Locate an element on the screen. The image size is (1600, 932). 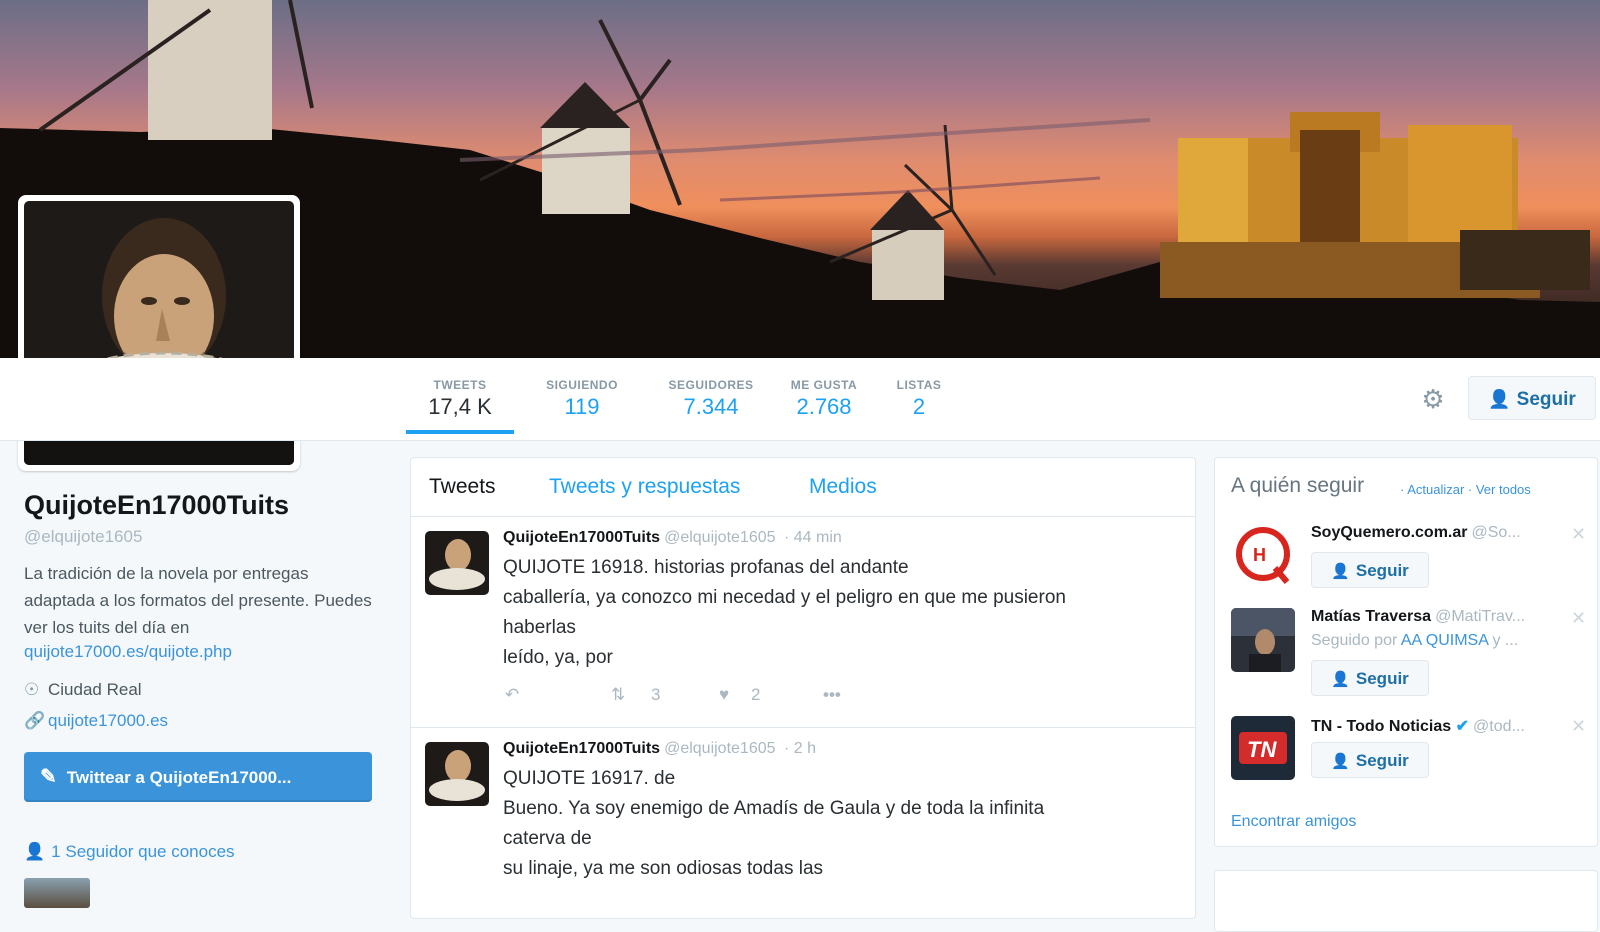
suggested-avatar-image is located at coordinates (1263, 640).